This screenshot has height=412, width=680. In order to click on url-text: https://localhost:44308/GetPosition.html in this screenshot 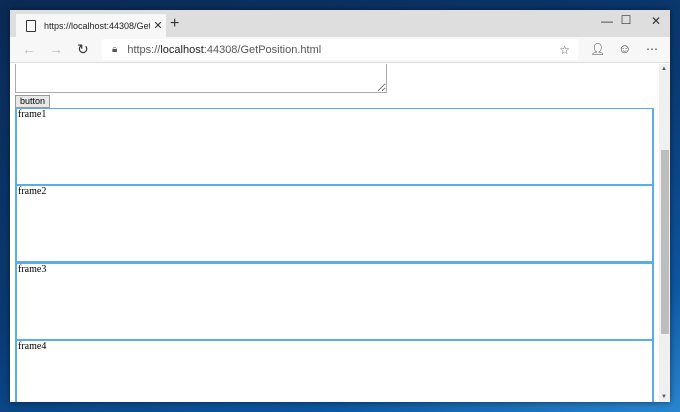, I will do `click(224, 49)`.